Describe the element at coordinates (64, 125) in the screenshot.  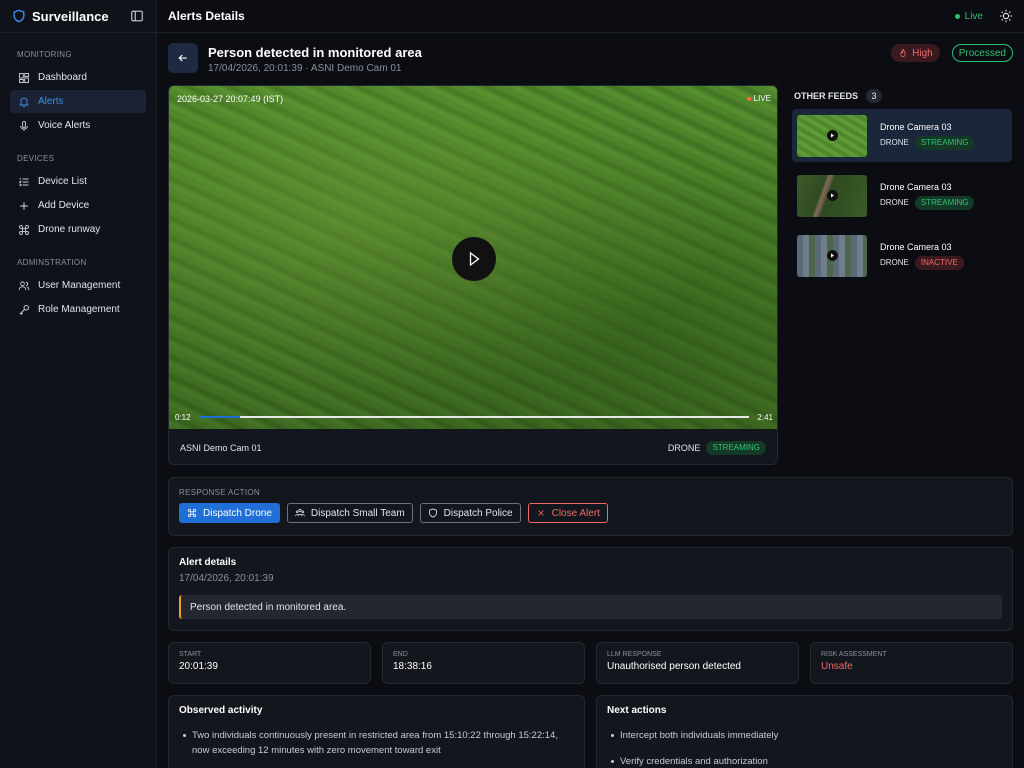
I see `sidebar-item-label: Voice Alerts` at that location.